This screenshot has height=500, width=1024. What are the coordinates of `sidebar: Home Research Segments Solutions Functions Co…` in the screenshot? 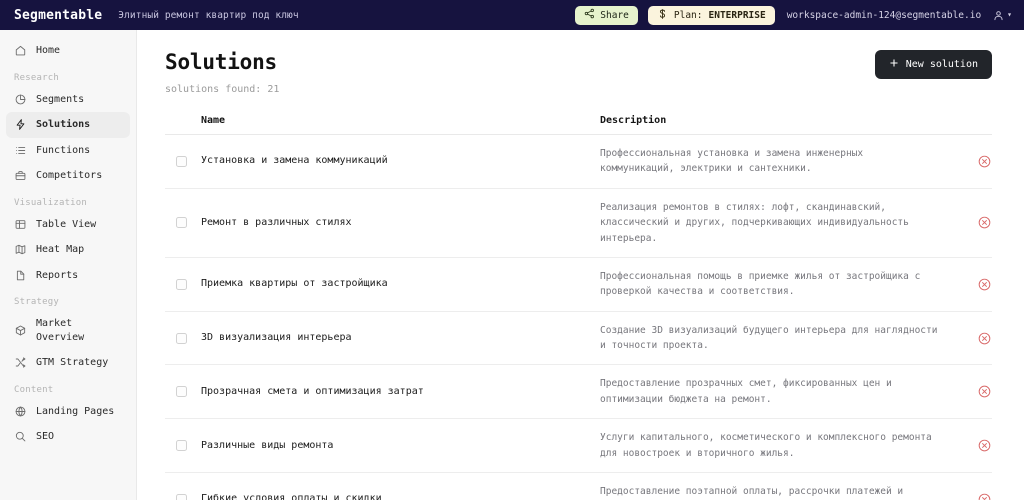 It's located at (68, 265).